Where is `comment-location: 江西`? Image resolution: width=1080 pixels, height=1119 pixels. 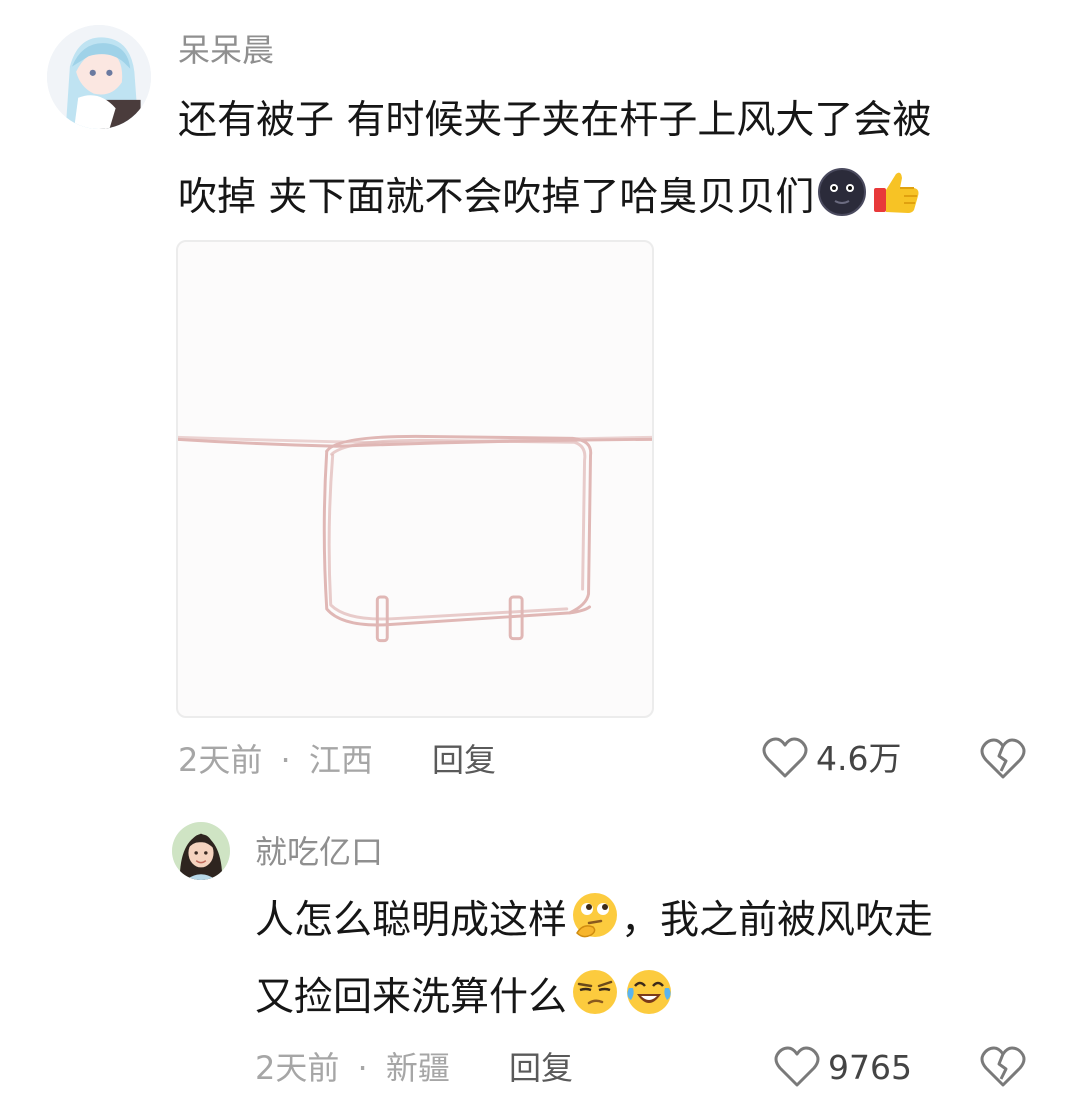 comment-location: 江西 is located at coordinates (340, 760).